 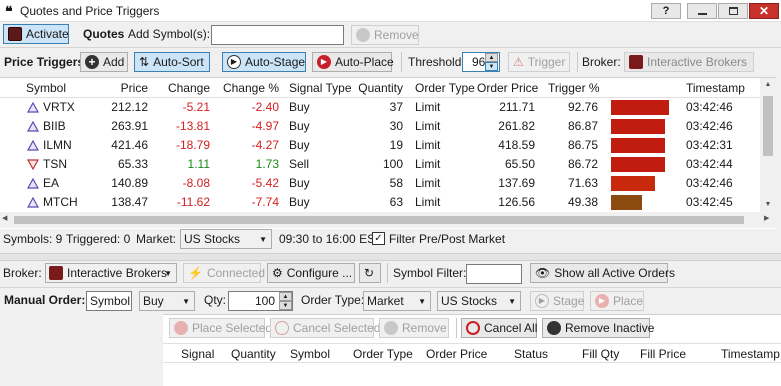 What do you see at coordinates (4, 218) in the screenshot?
I see `scroll-left-icon: ◀` at bounding box center [4, 218].